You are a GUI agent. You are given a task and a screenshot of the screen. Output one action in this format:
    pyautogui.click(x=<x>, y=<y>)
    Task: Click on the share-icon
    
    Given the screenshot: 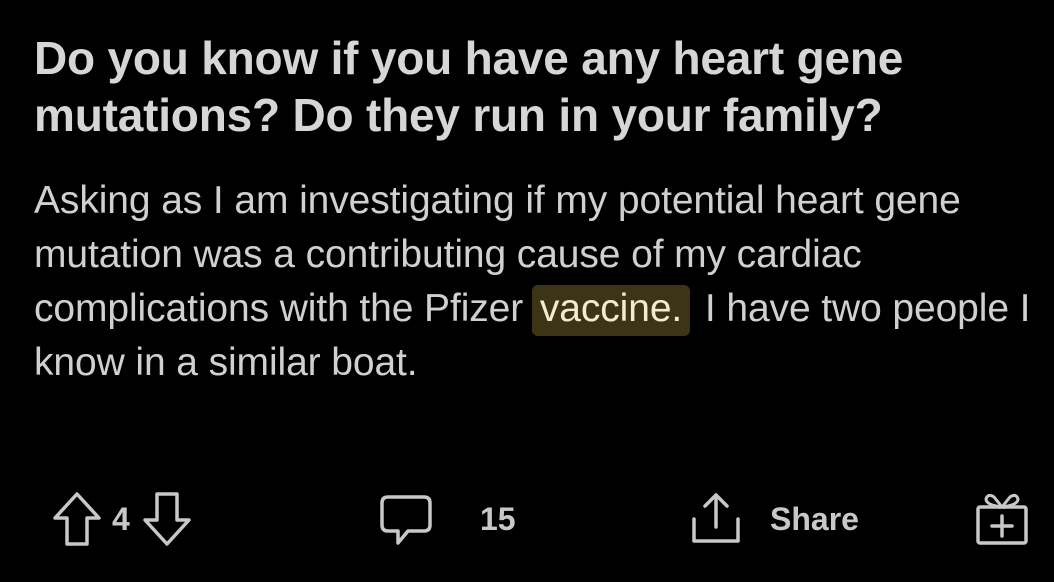 What is the action you would take?
    pyautogui.click(x=716, y=518)
    